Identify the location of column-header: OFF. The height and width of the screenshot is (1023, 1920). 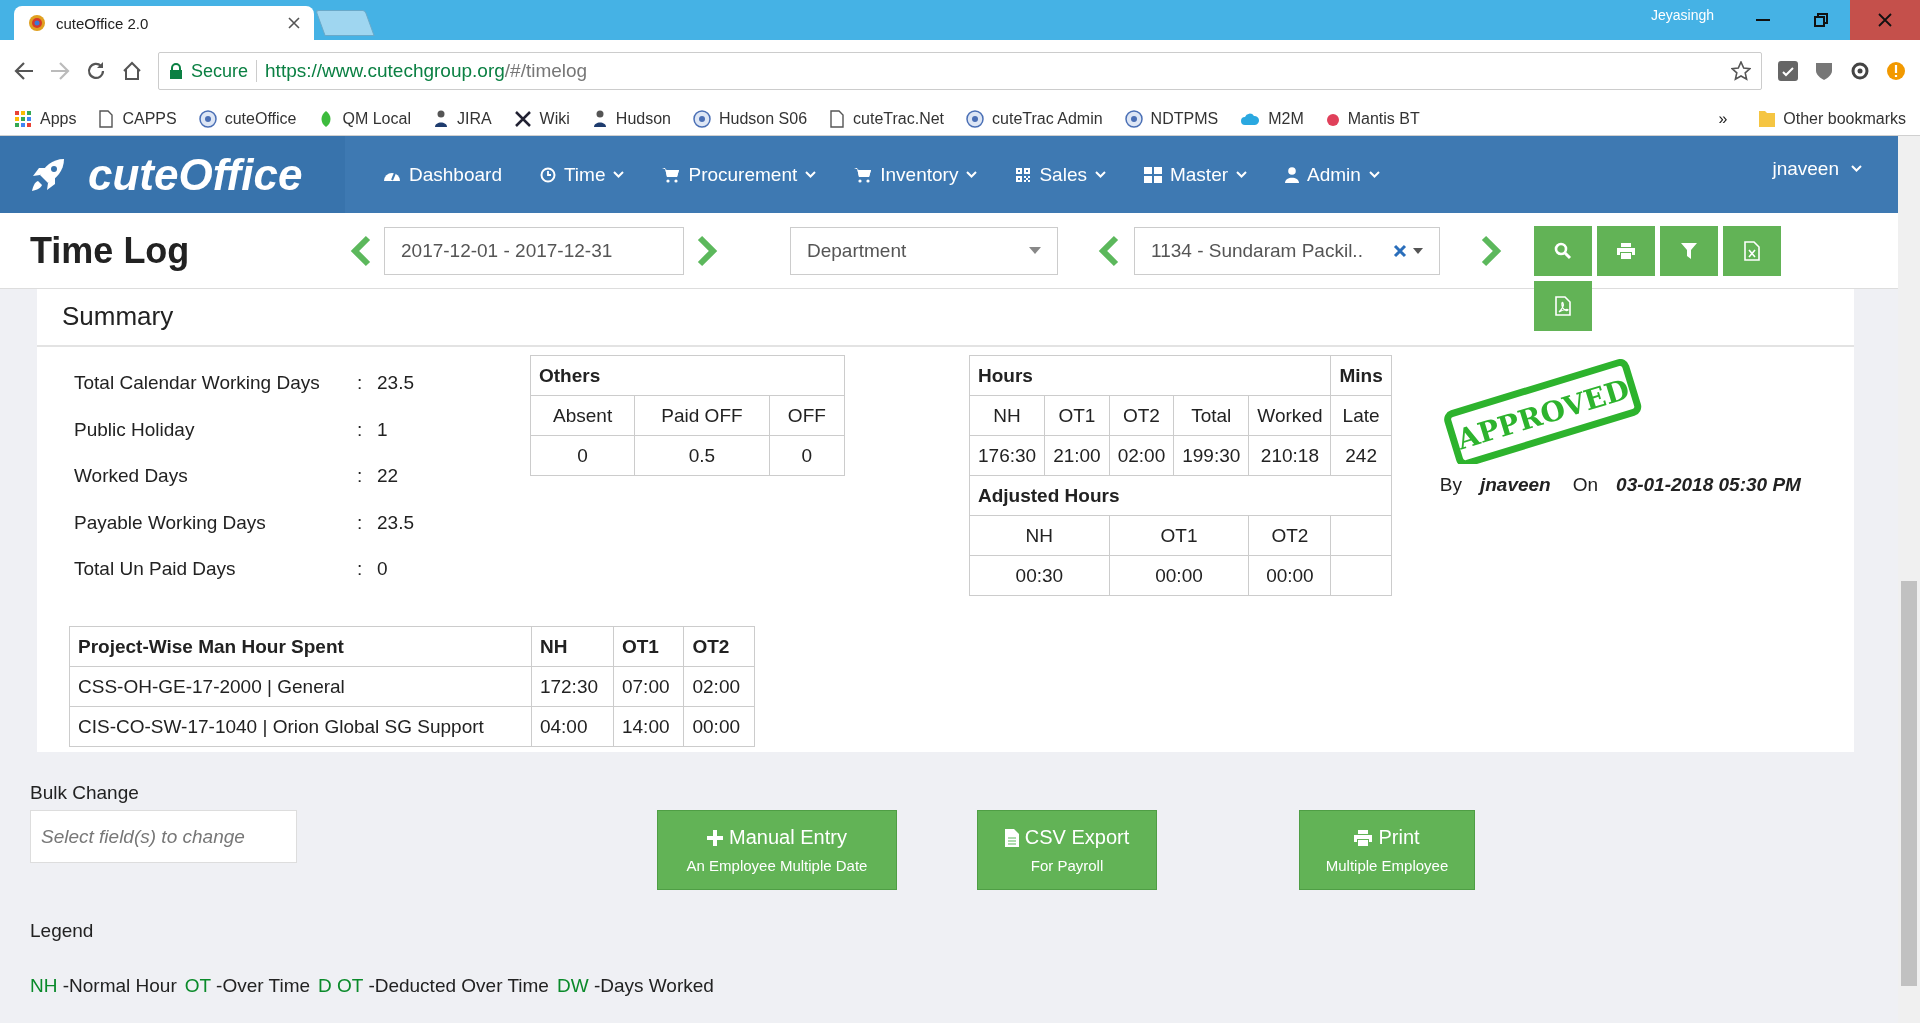
(807, 415).